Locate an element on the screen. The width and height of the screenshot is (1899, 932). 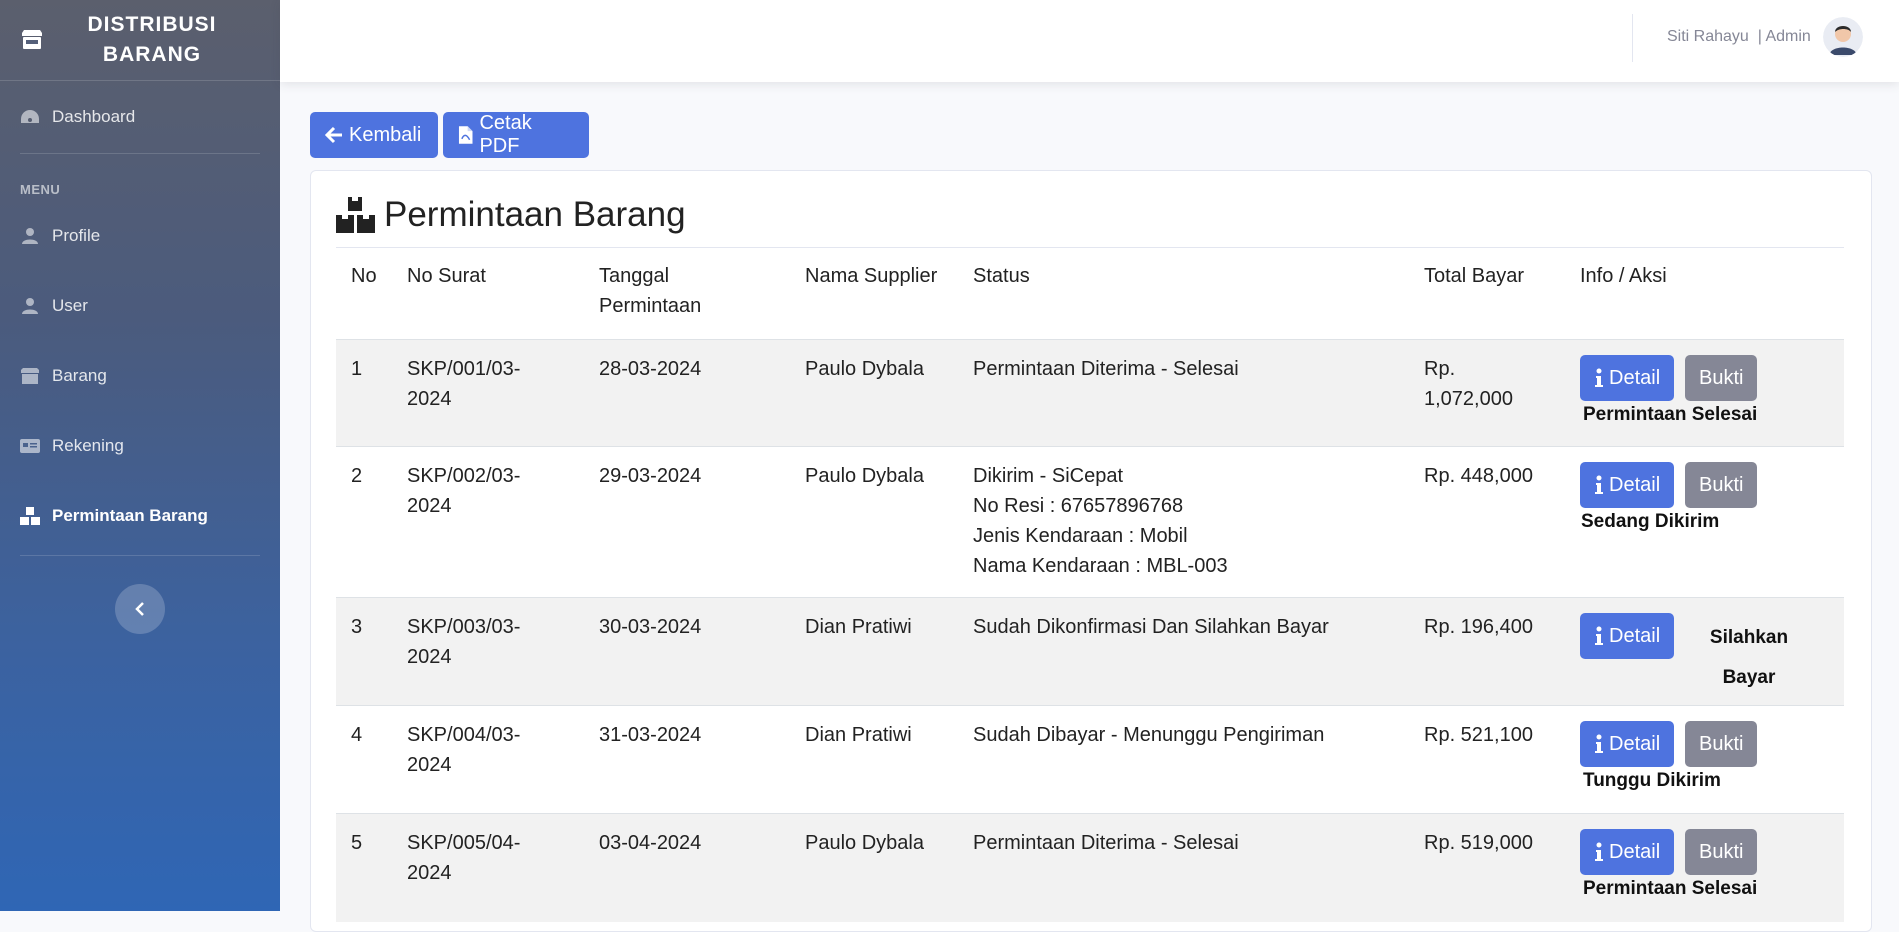
row-surat: SKP/003/03-2024 is located at coordinates (464, 642).